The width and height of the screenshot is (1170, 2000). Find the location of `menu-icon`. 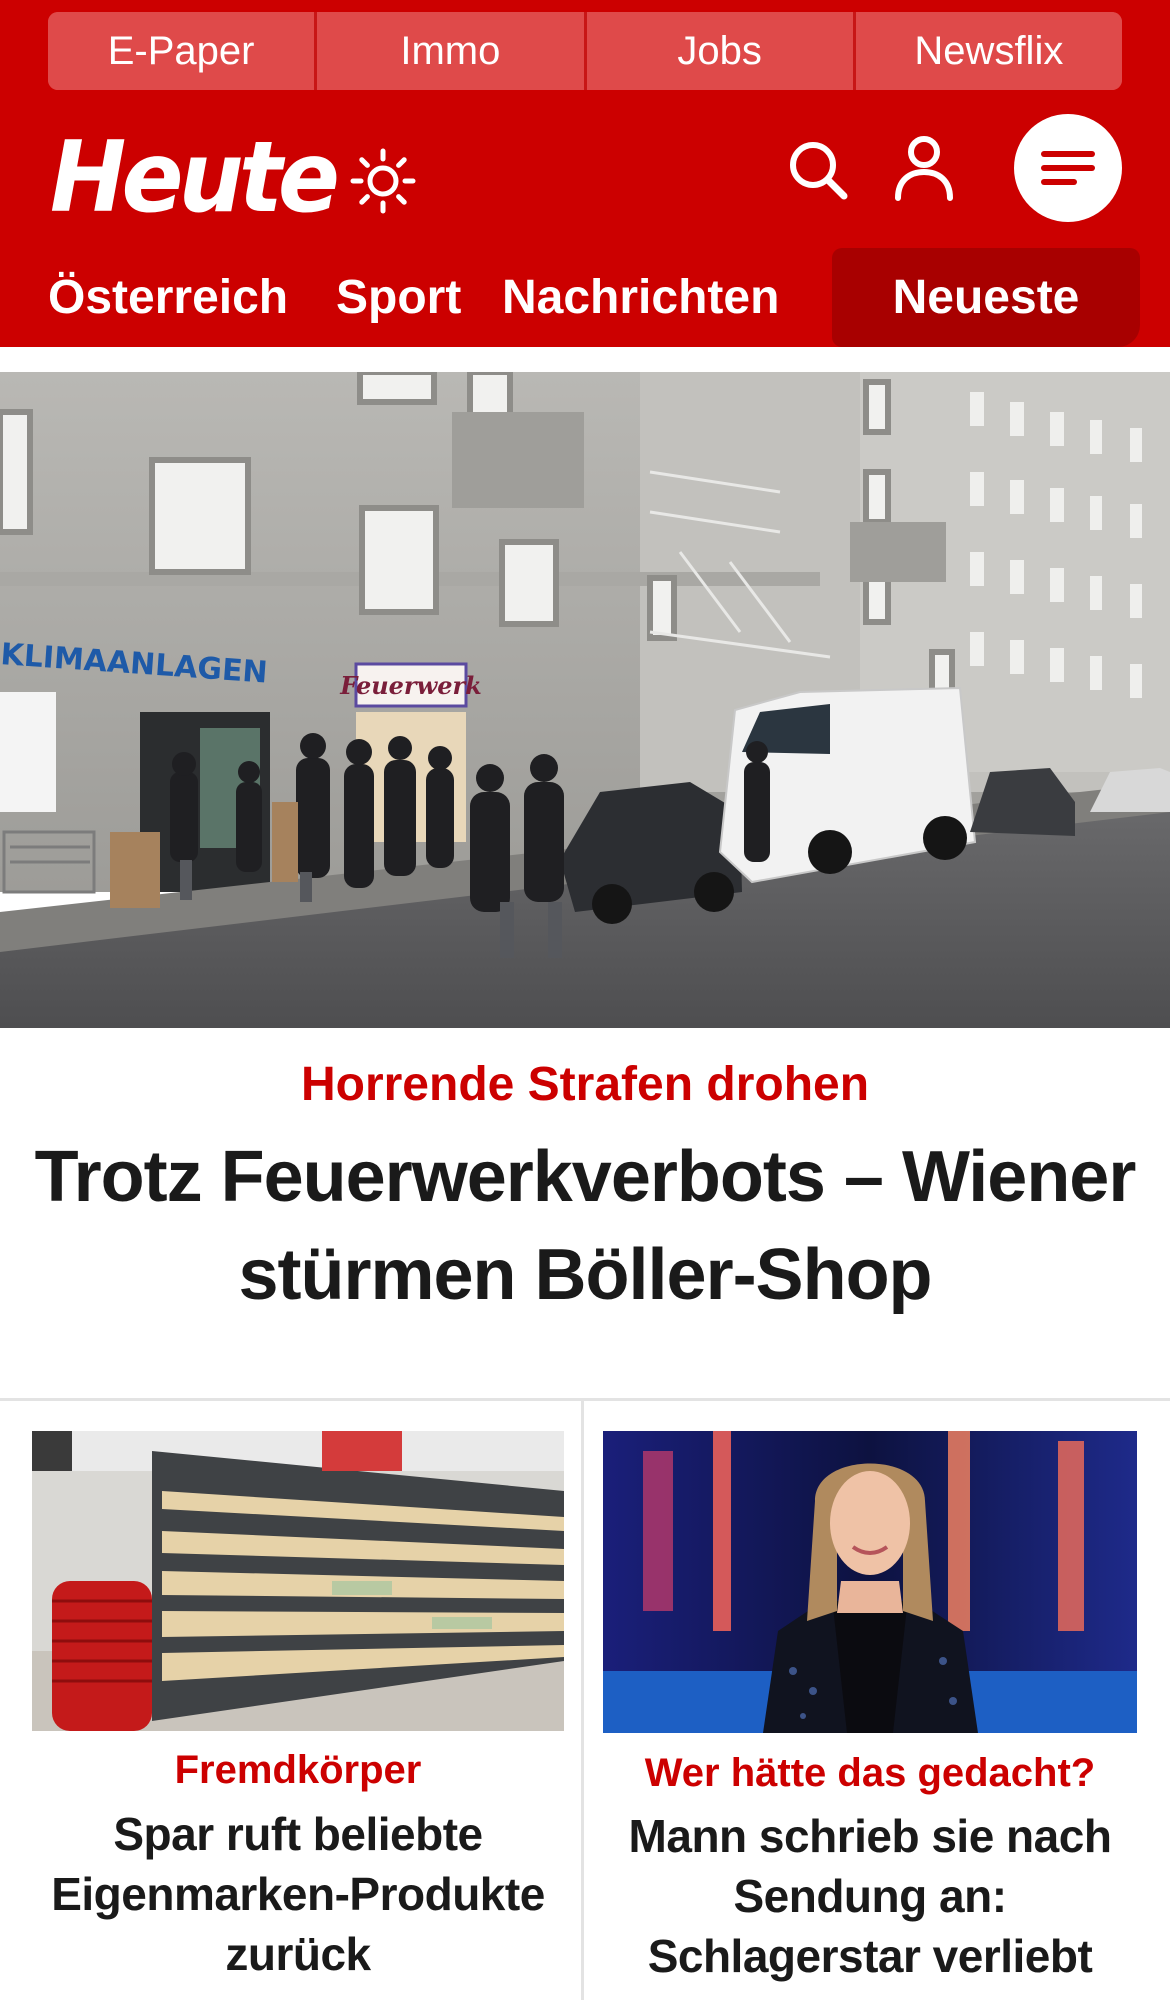

menu-icon is located at coordinates (1068, 168).